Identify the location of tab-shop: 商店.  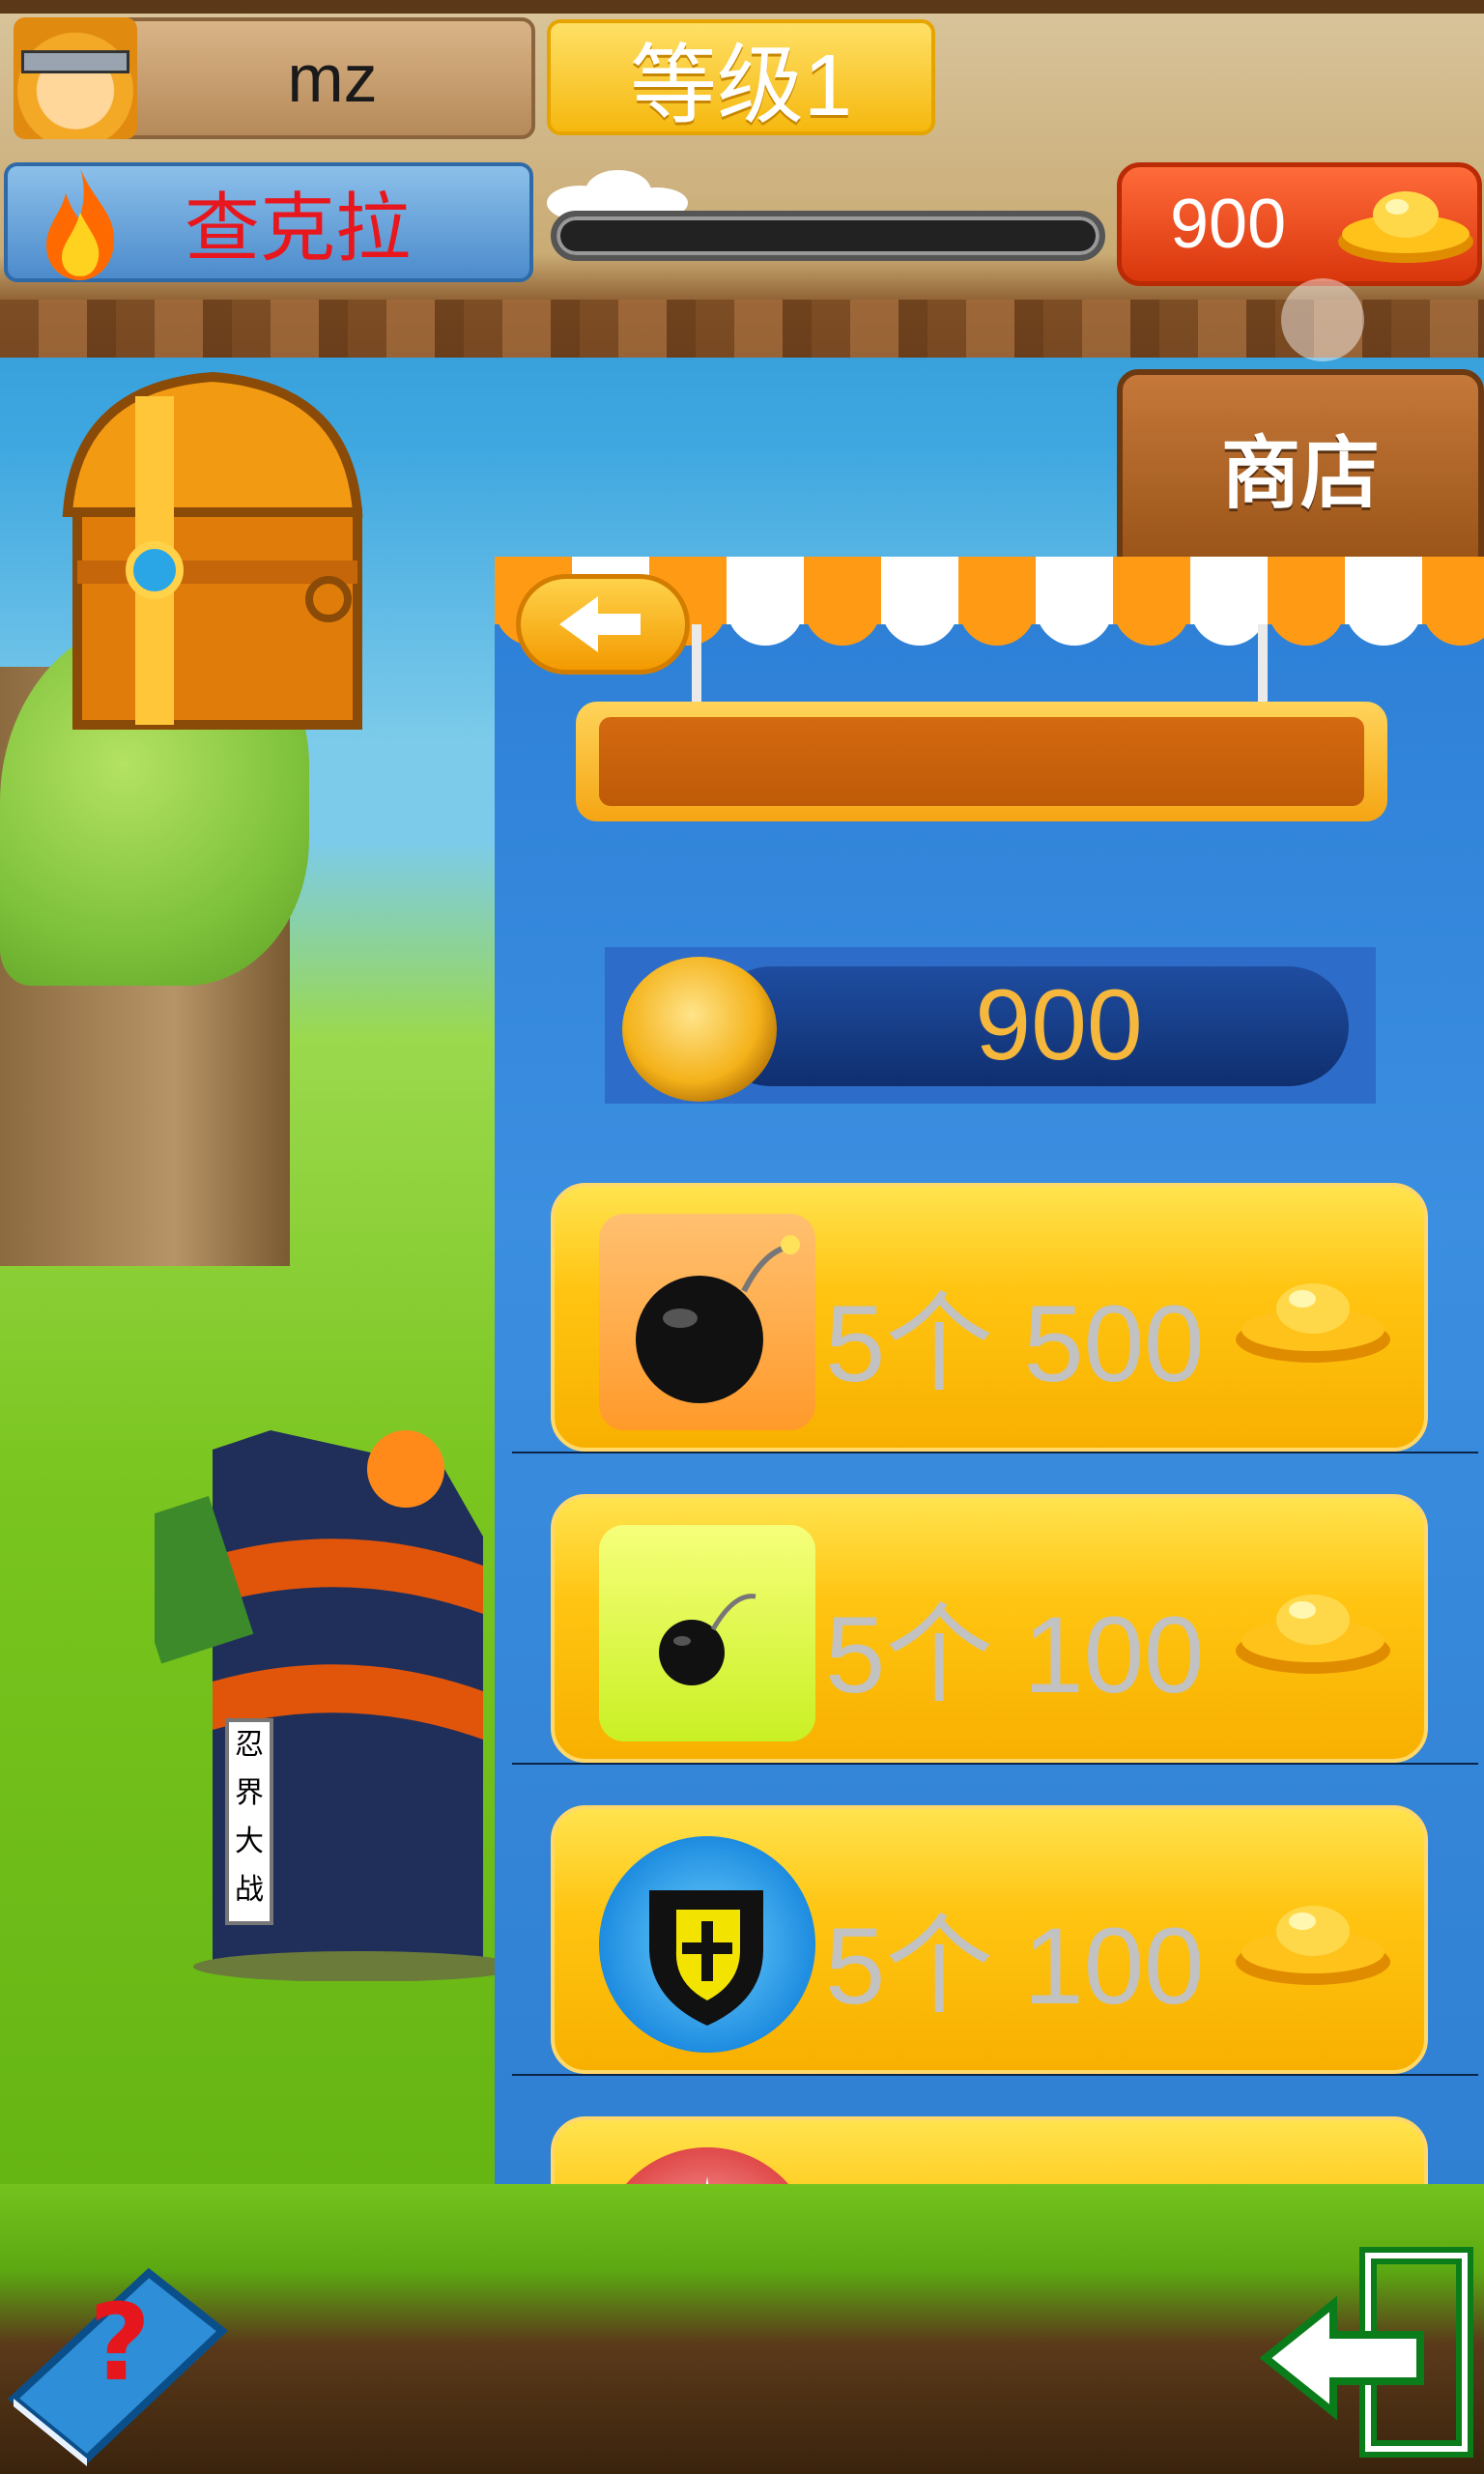
(1301, 466).